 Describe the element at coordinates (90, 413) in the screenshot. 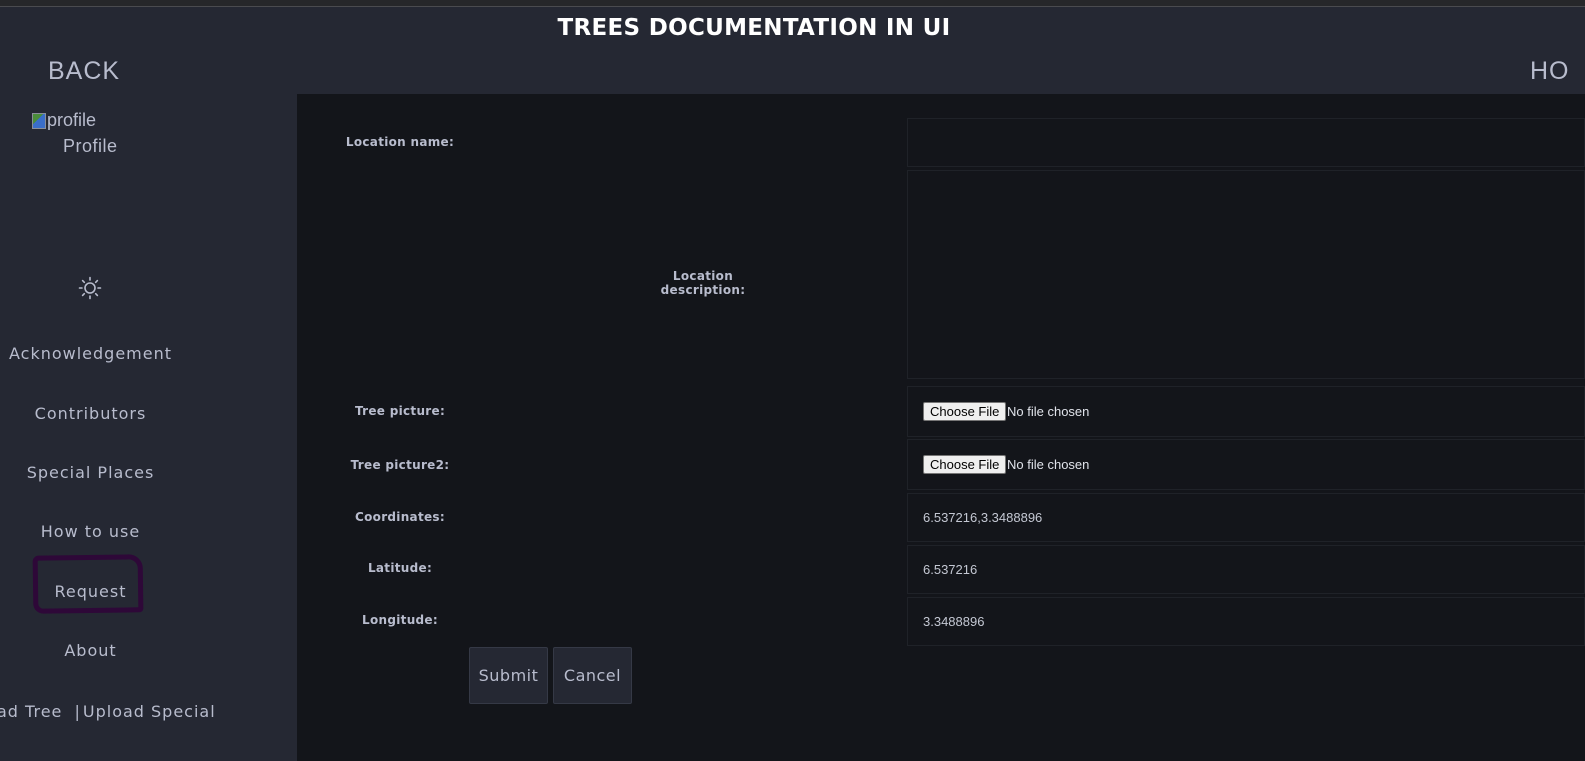

I see `sidebar-item-contributors: Contributors` at that location.